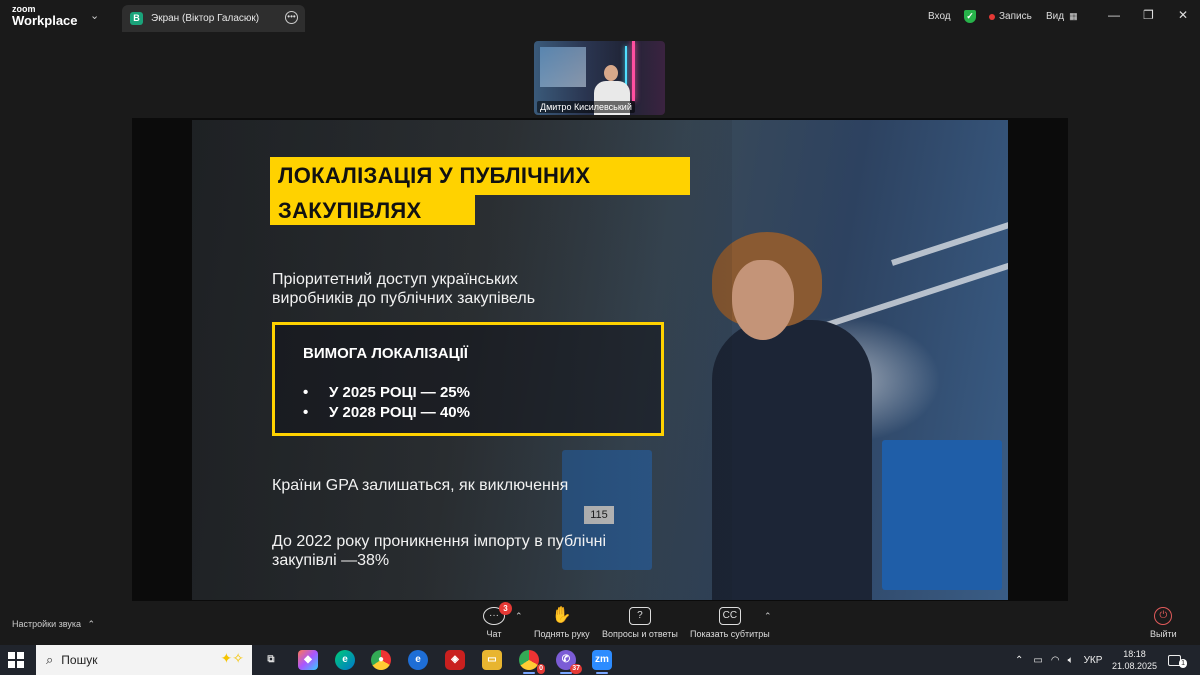  I want to click on qa-label: Вопросы и ответы, so click(640, 634).